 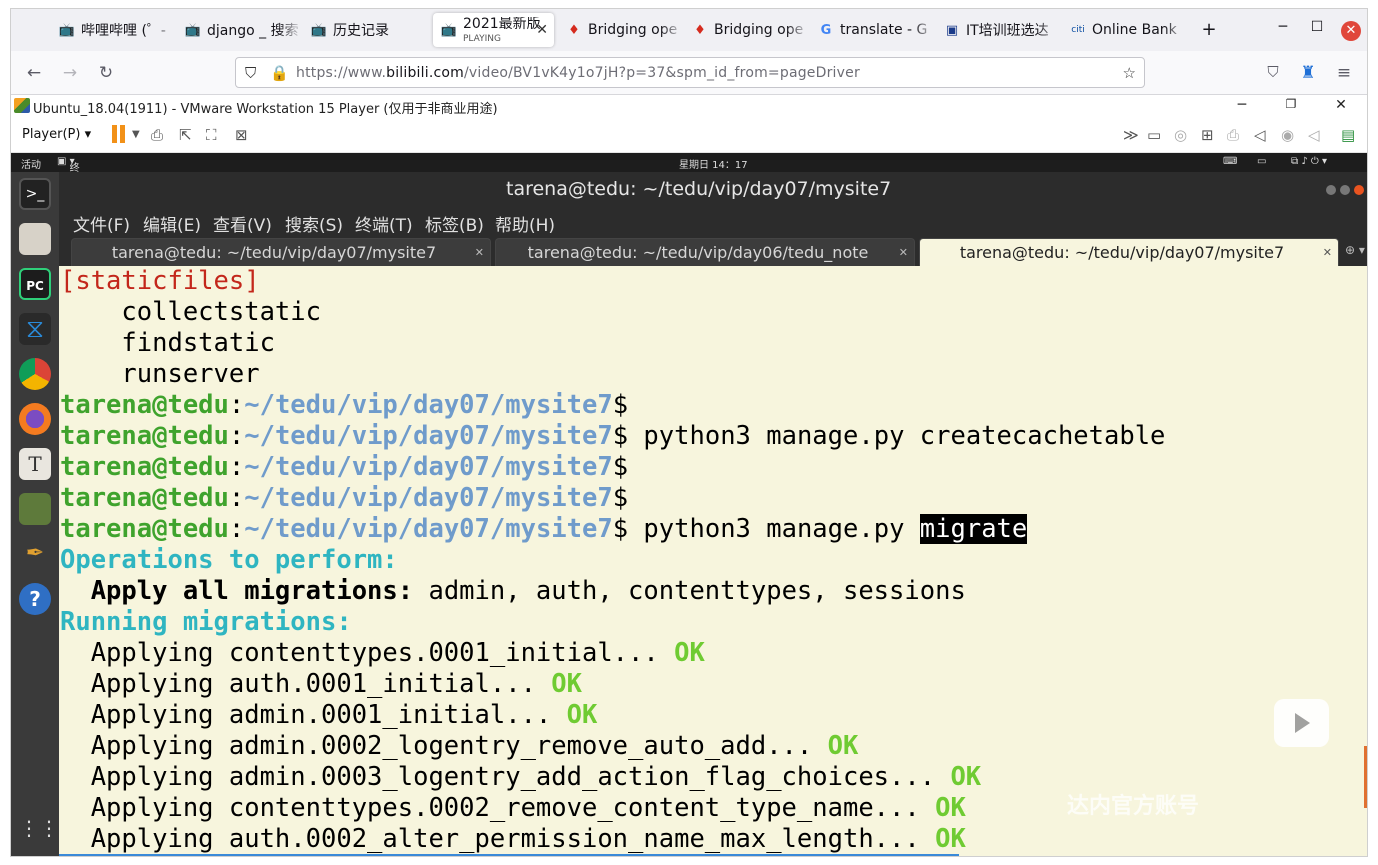 I want to click on notes-icon: ▤, so click(x=1348, y=135).